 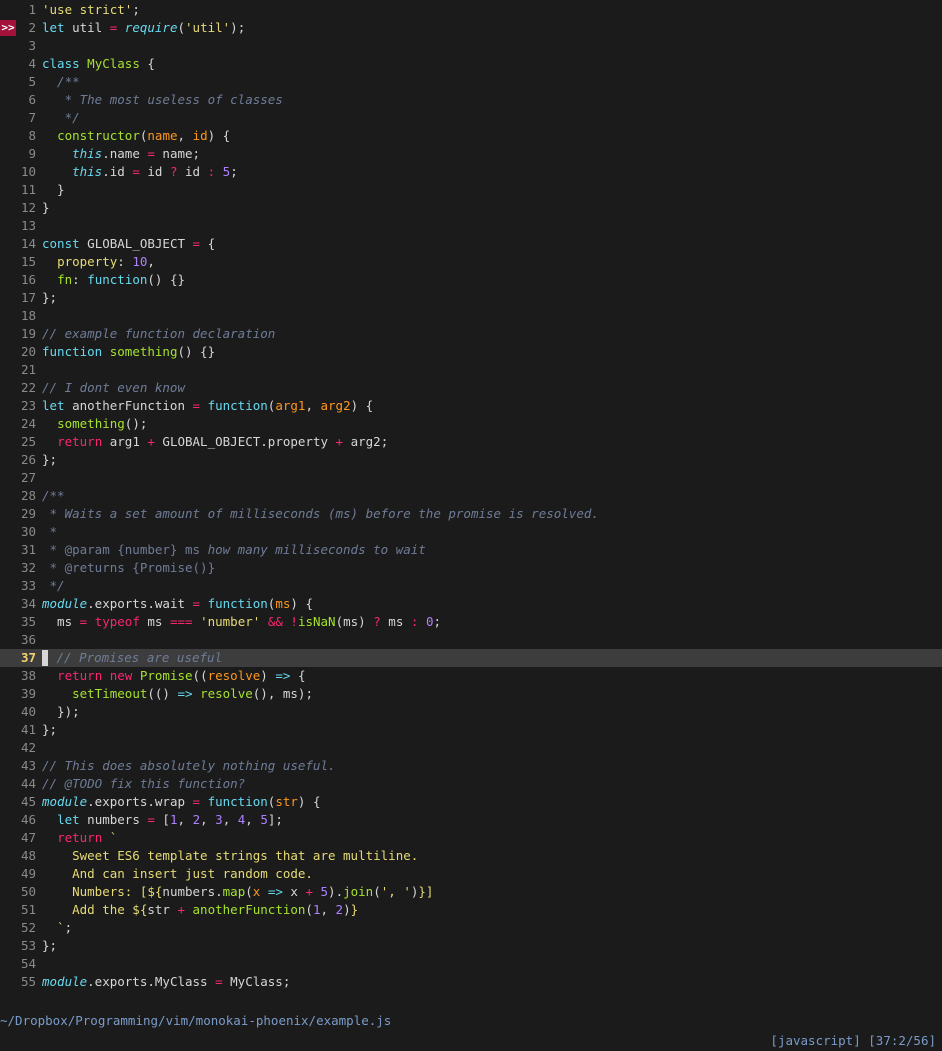 What do you see at coordinates (471, 694) in the screenshot?
I see `code-line: 39 setTimeout(() => resolve(), ms);` at bounding box center [471, 694].